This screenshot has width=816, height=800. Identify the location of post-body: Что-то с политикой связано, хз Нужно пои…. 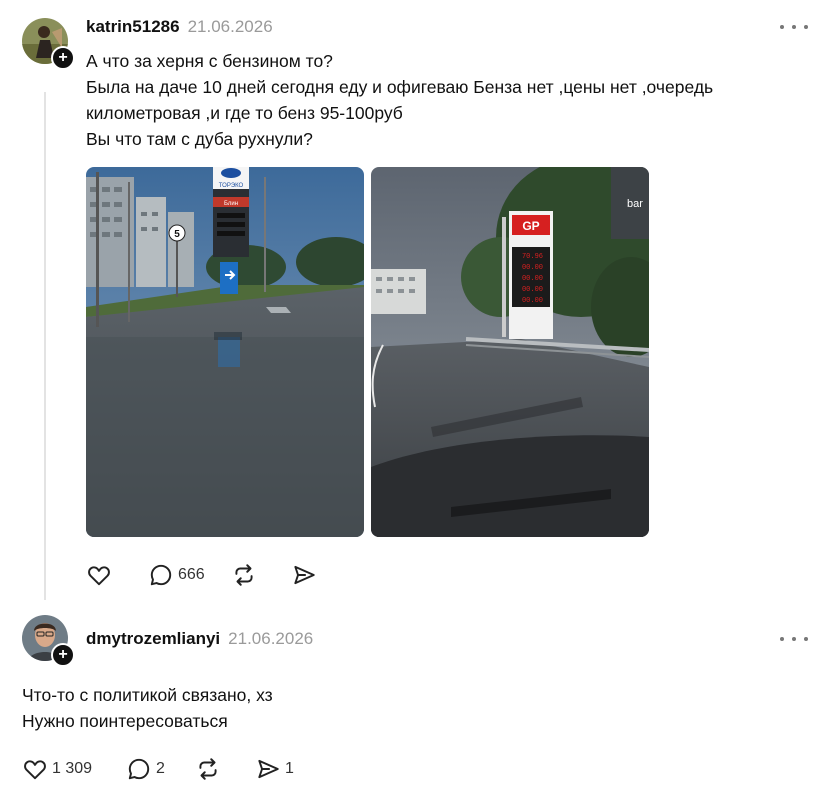
(147, 708).